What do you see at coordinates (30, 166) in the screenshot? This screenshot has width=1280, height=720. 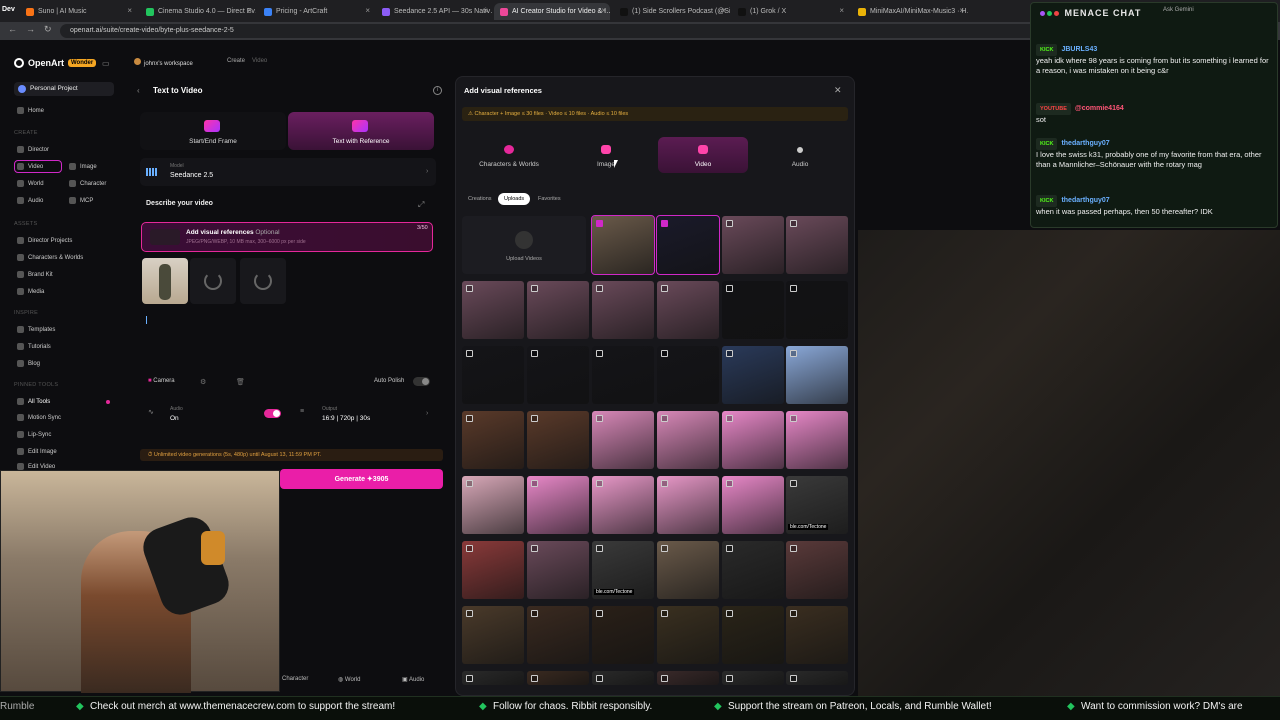 I see `sidebar-item-video: Video` at bounding box center [30, 166].